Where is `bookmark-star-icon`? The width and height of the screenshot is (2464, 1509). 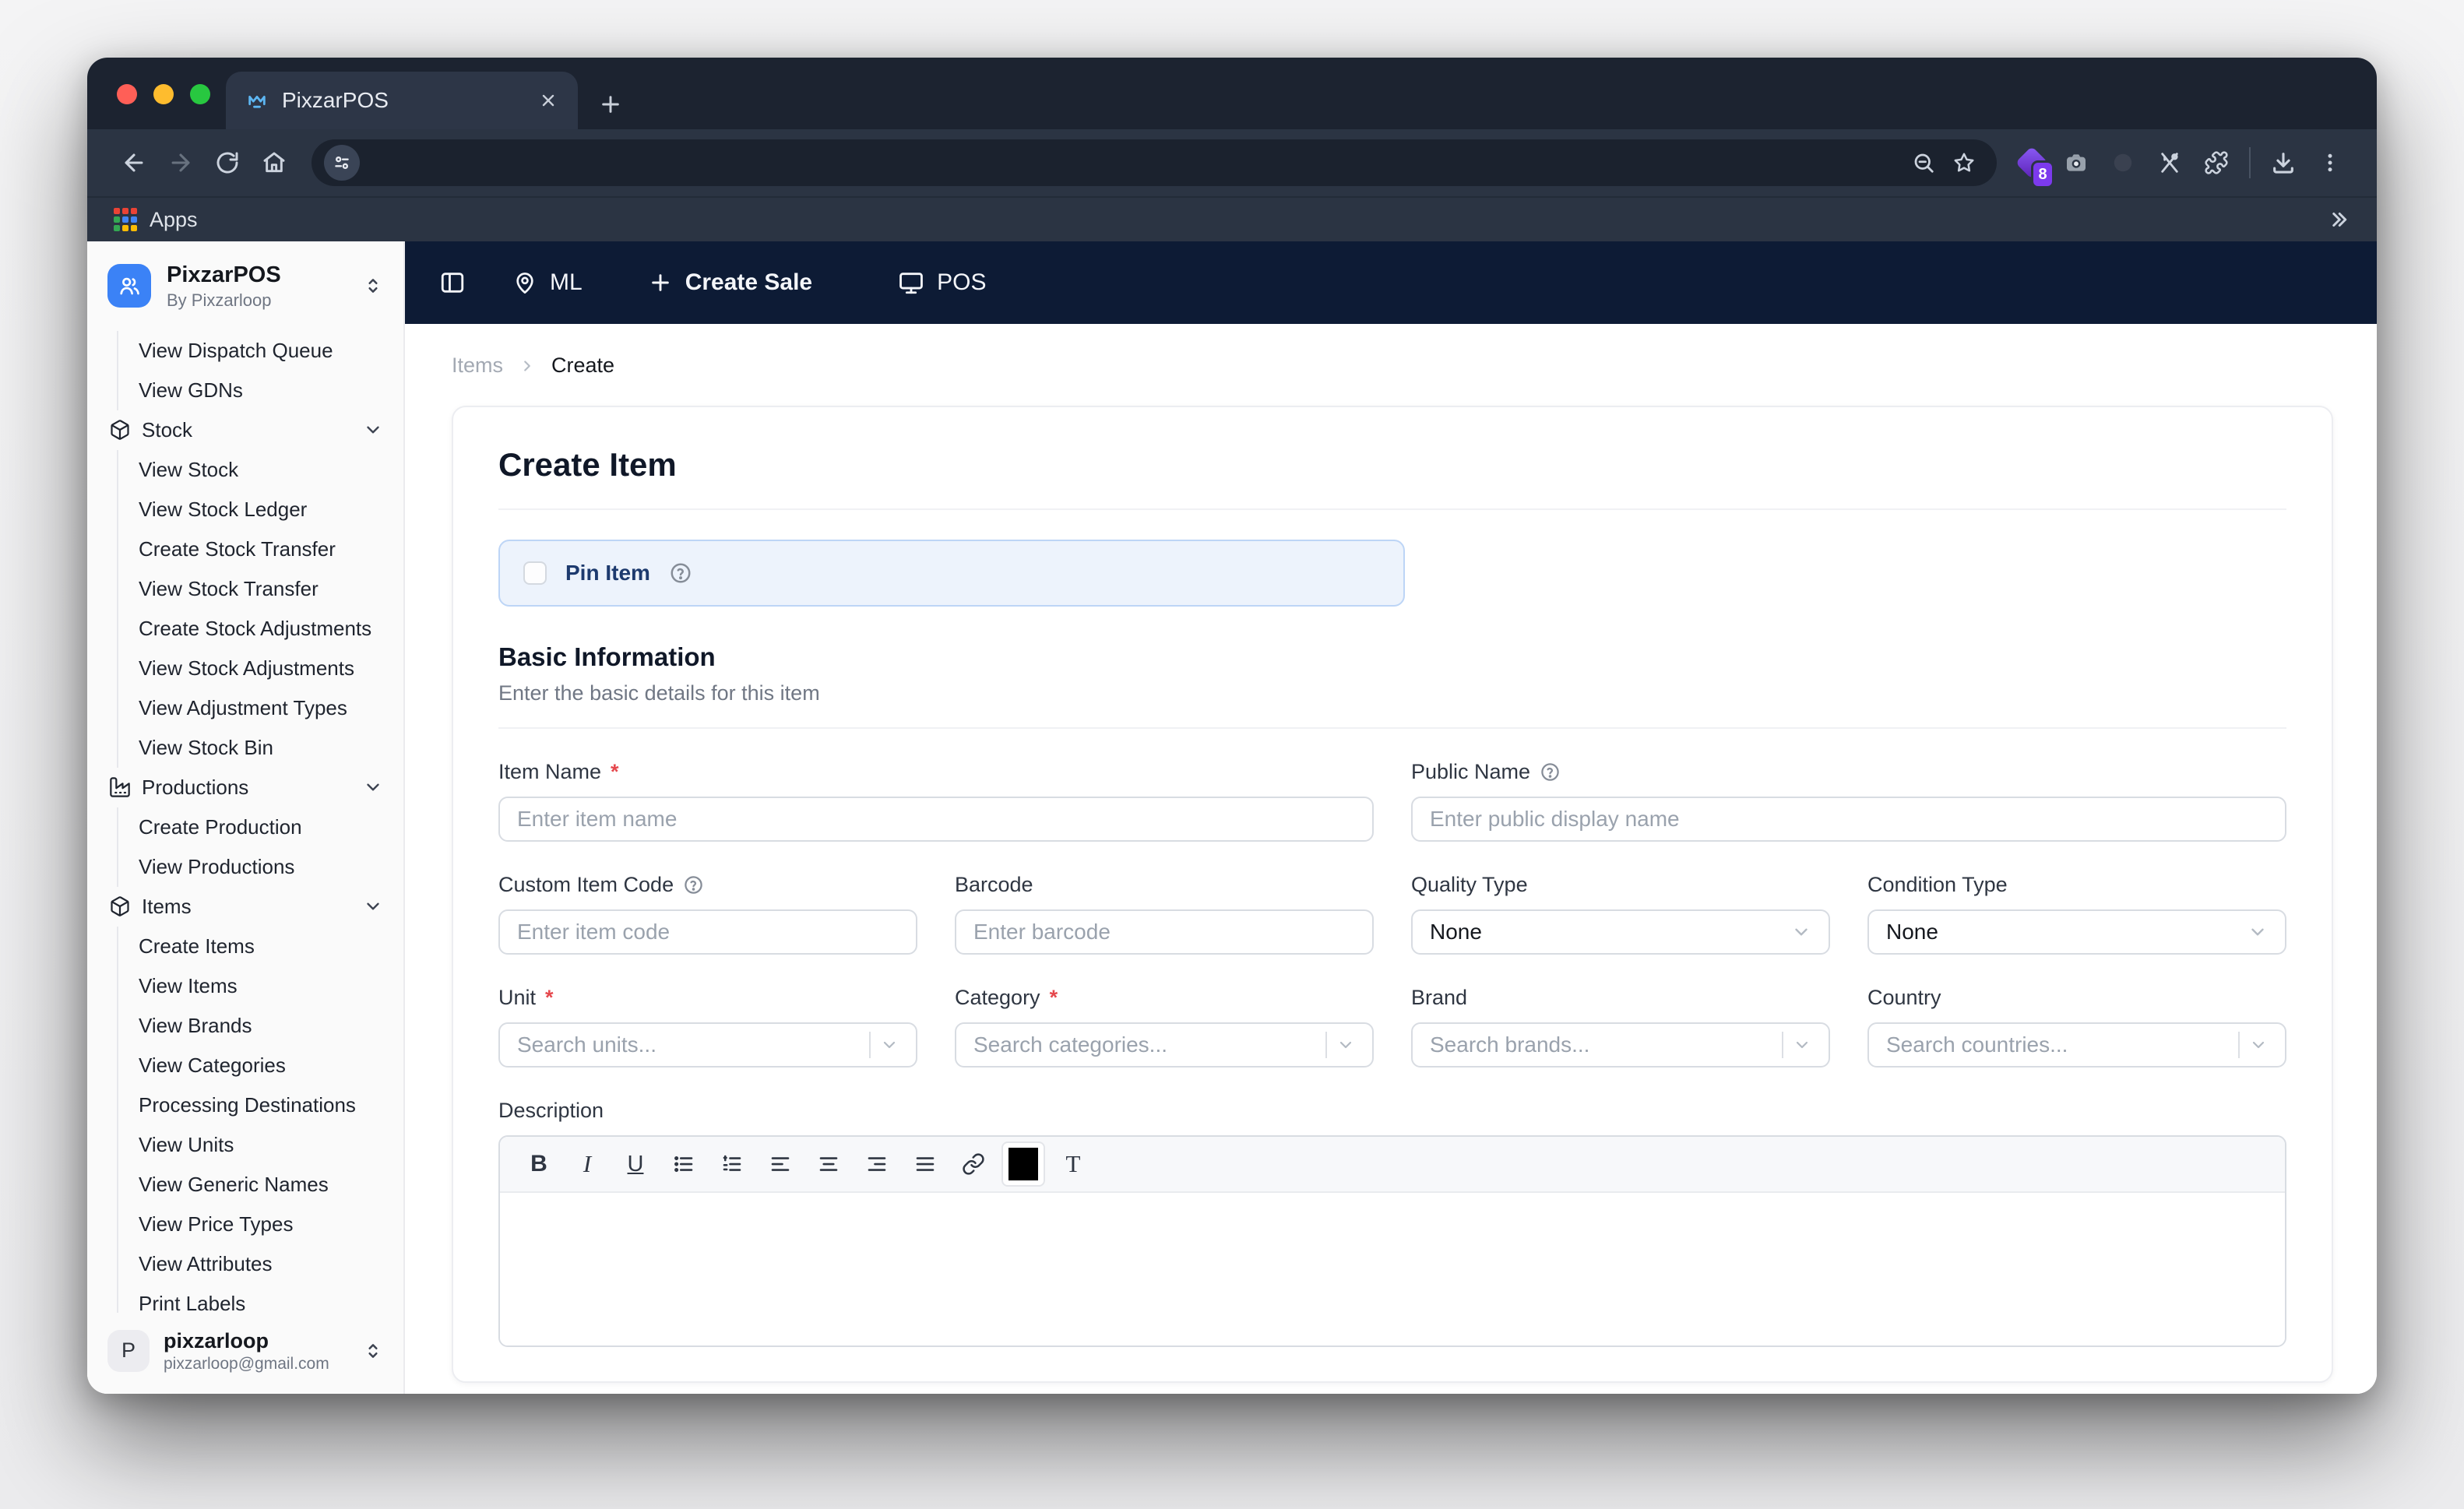 bookmark-star-icon is located at coordinates (1964, 162).